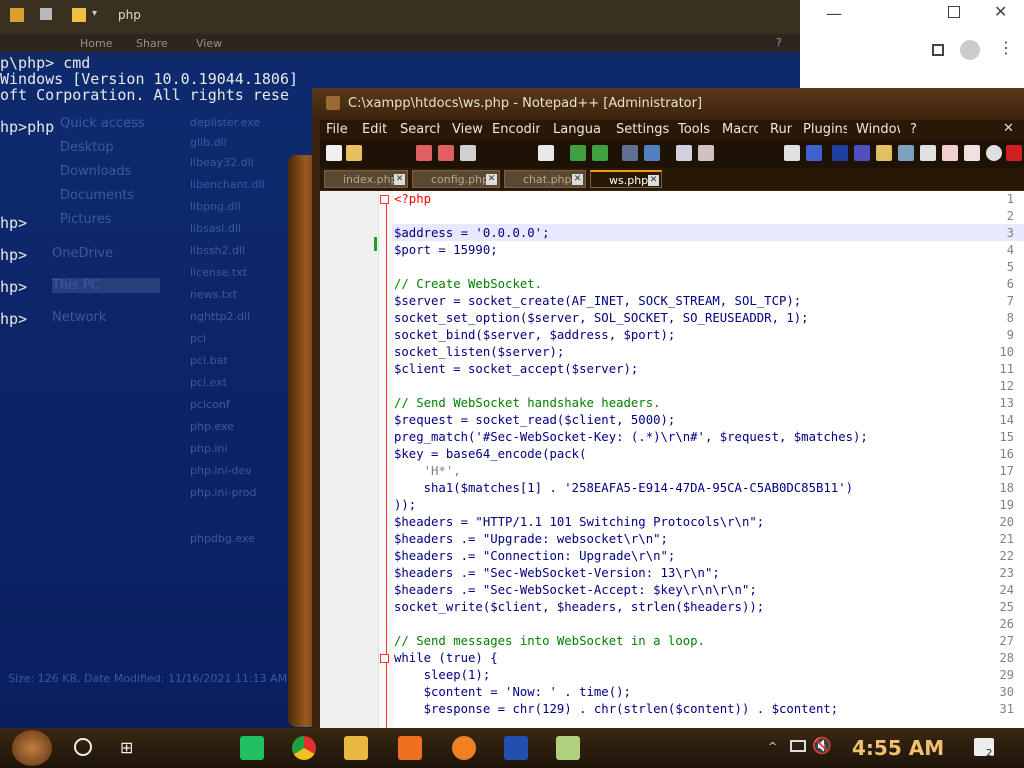 This screenshot has height=768, width=1024. I want to click on volume-muted-icon: 🔇, so click(822, 745).